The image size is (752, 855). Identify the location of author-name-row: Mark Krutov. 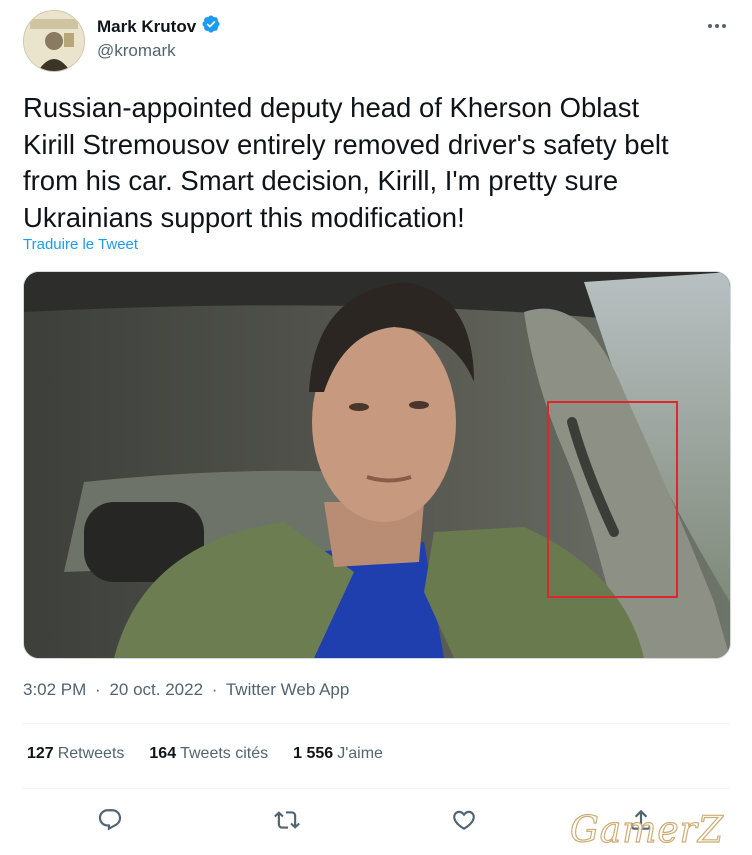
(159, 26).